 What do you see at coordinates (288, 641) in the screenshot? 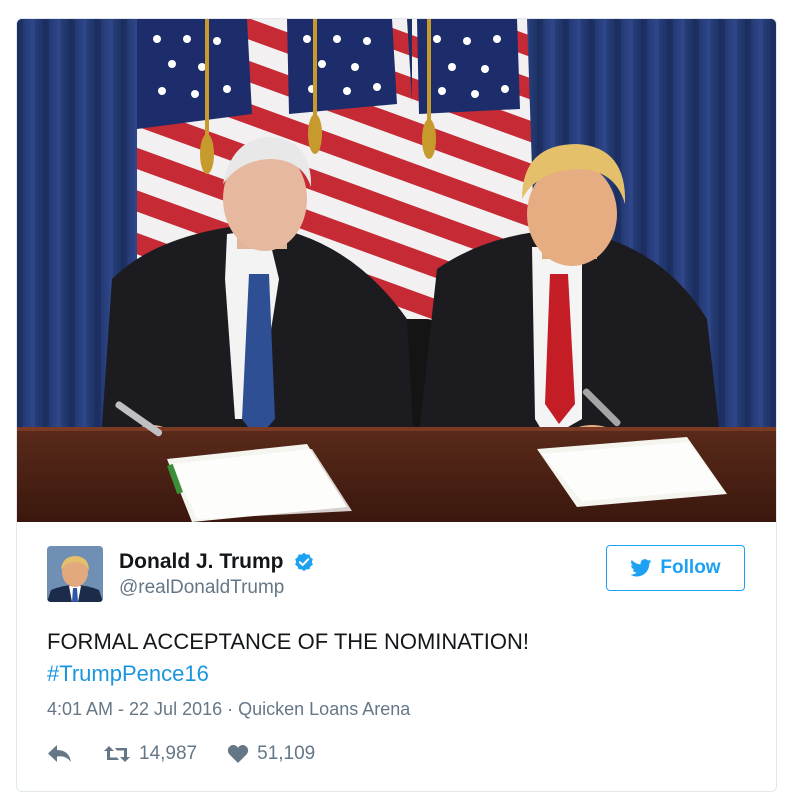
I see `tweet-body: FORMAL ACCEPTANCE OF THE NOMINATION!` at bounding box center [288, 641].